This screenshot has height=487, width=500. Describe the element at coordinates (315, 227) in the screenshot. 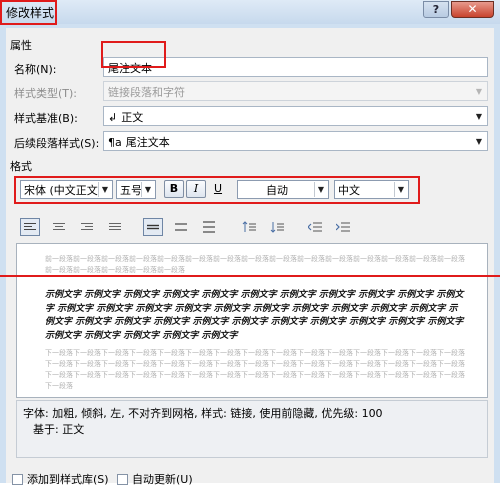

I see `decrease-indent-icon` at that location.